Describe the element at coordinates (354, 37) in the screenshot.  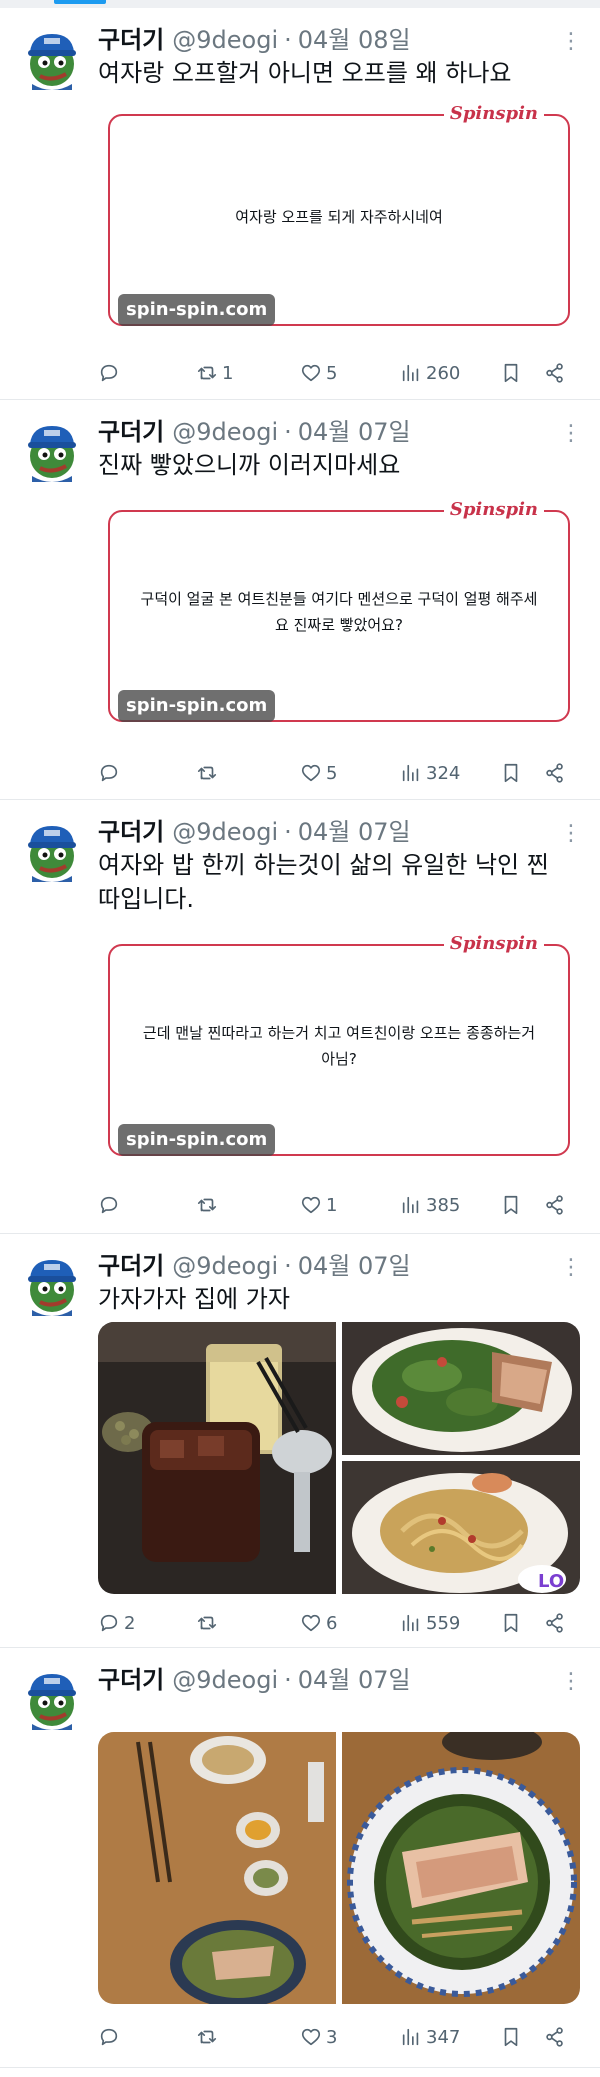
I see `tweet-date: 04월 08일` at that location.